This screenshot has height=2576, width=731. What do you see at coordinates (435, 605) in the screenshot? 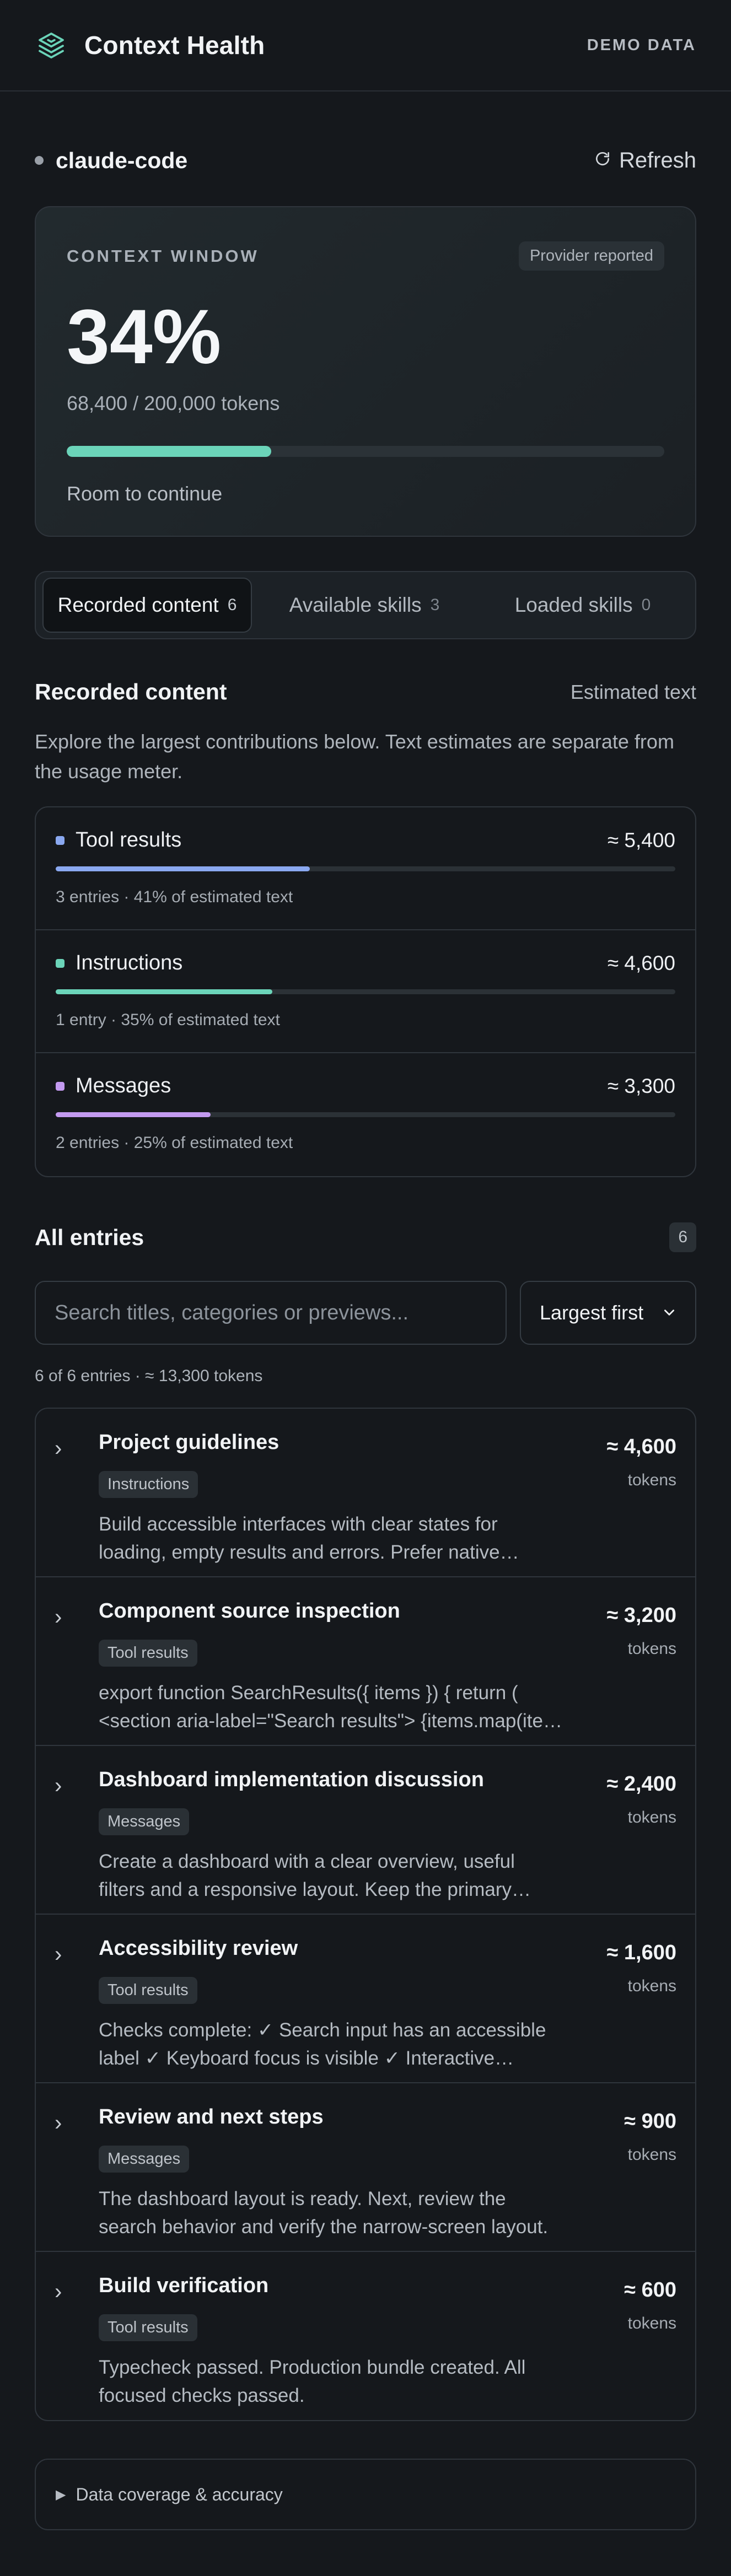
I see `tab-count: 3` at bounding box center [435, 605].